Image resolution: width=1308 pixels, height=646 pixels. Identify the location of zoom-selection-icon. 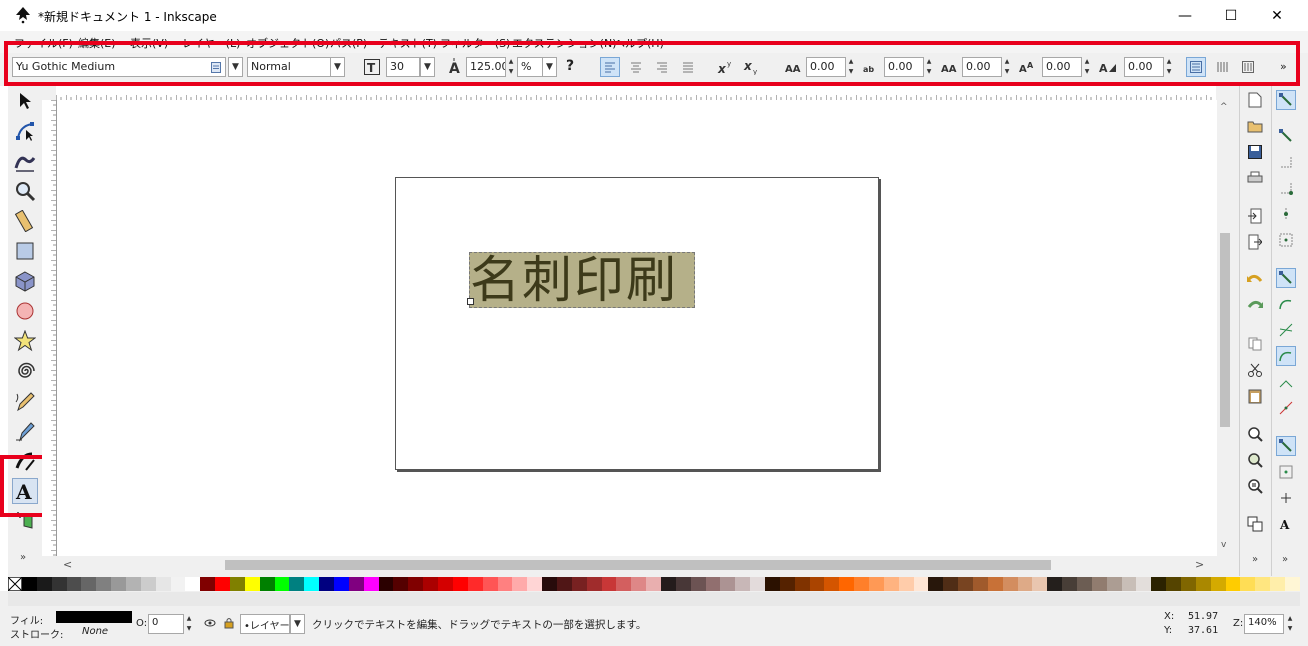
(1255, 434).